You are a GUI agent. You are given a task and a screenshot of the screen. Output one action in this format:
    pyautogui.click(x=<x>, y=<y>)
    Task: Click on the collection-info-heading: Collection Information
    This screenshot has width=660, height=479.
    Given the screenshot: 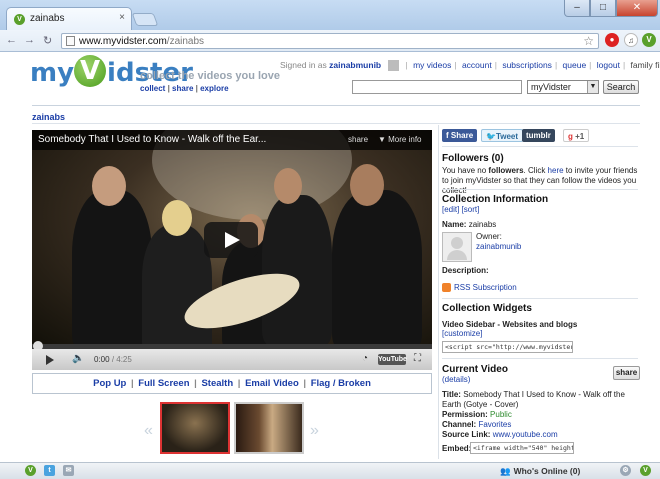 What is the action you would take?
    pyautogui.click(x=495, y=199)
    